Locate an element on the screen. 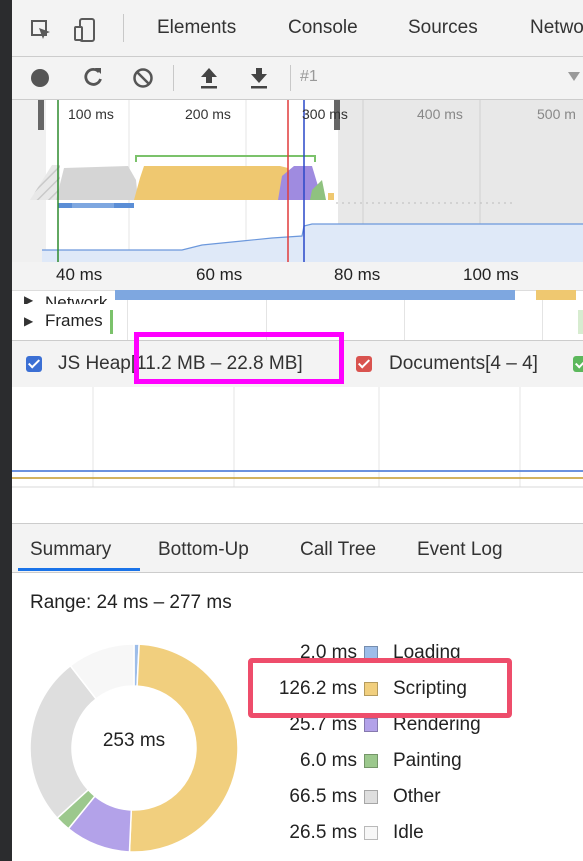 This screenshot has width=583, height=861. ruler-tick: 80 ms is located at coordinates (357, 274).